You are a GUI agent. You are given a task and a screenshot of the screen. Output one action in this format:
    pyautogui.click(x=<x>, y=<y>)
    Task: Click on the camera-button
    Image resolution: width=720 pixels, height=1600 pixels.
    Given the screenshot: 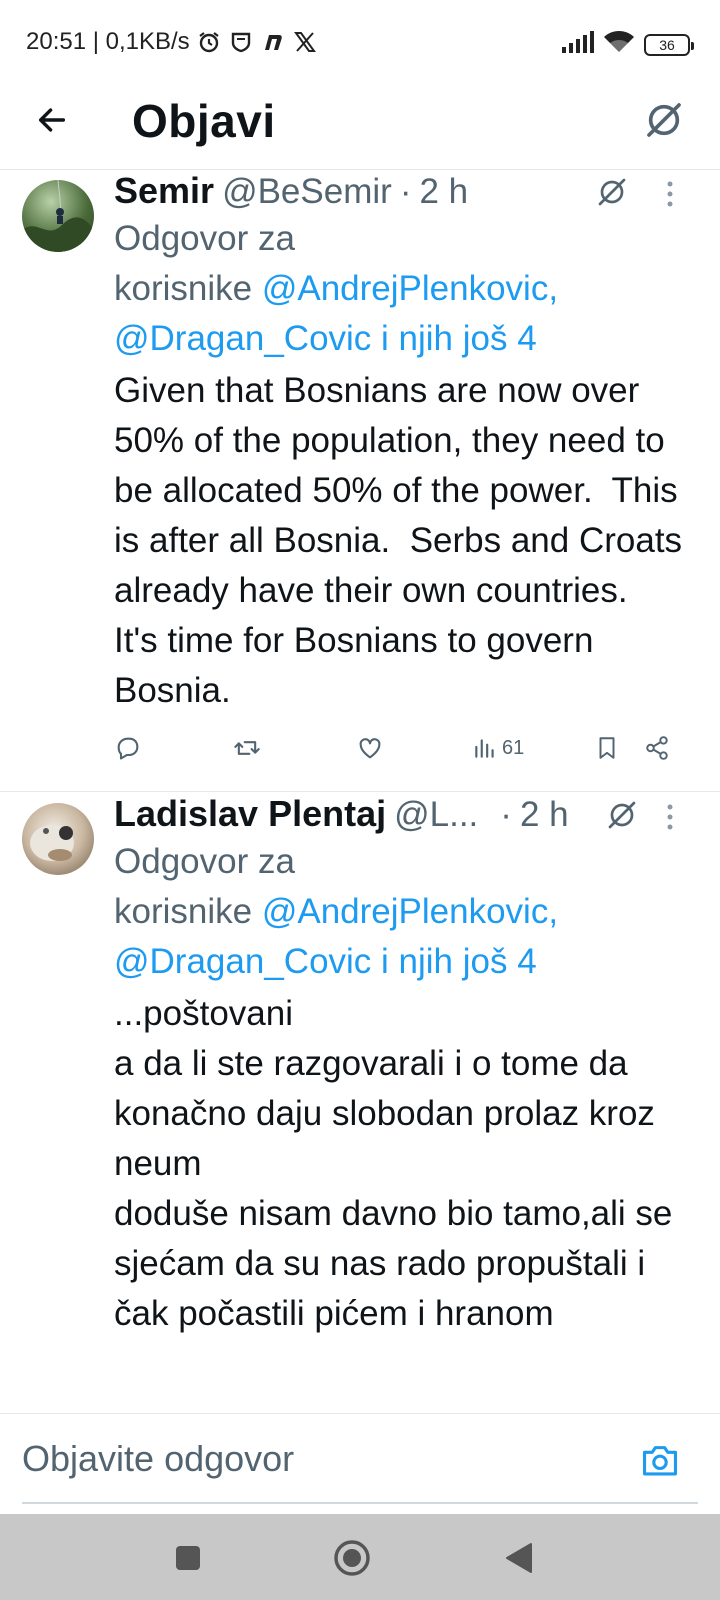 What is the action you would take?
    pyautogui.click(x=660, y=1460)
    